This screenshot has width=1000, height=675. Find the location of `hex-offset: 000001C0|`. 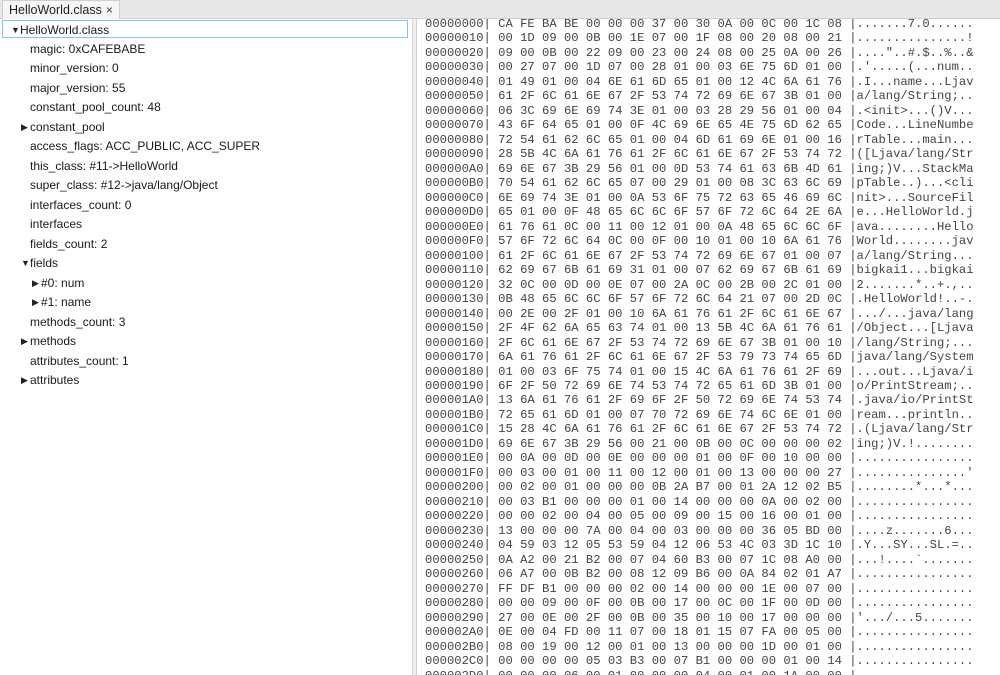

hex-offset: 000001C0| is located at coordinates (462, 429).